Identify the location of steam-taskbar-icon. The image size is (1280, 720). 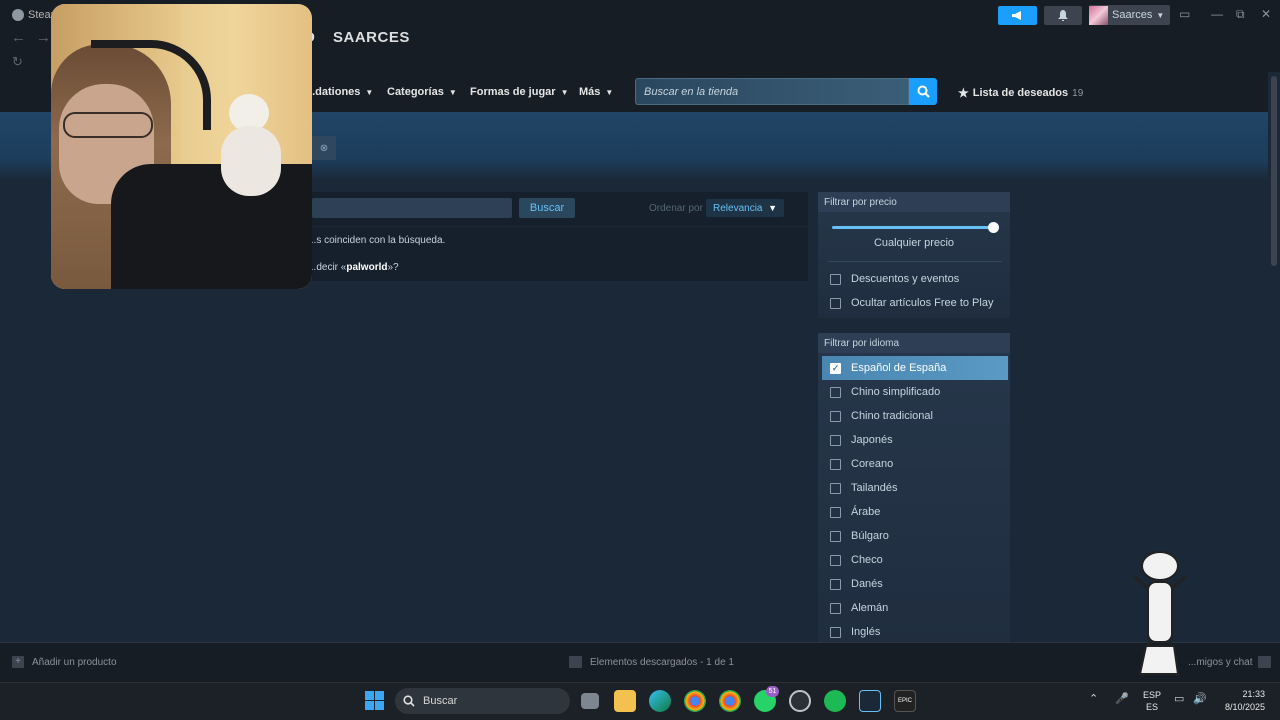
(870, 701).